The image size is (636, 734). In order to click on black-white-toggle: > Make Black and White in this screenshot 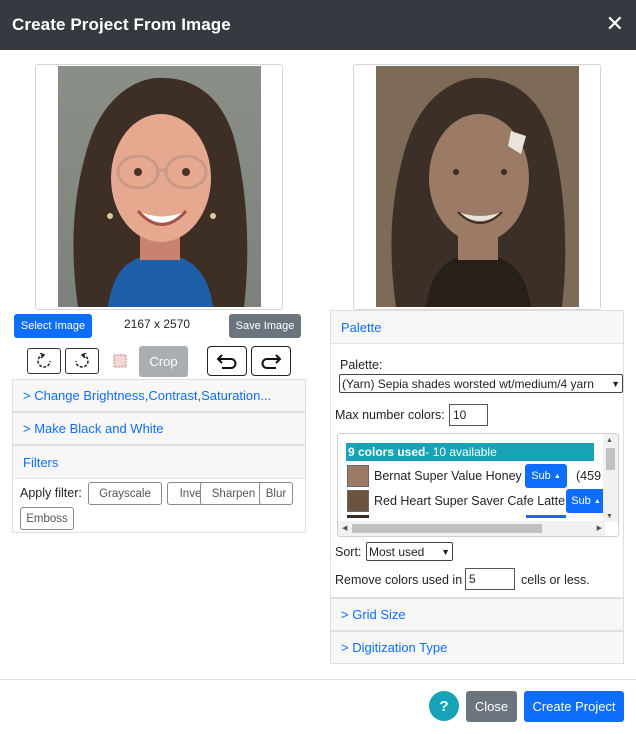, I will do `click(159, 428)`.